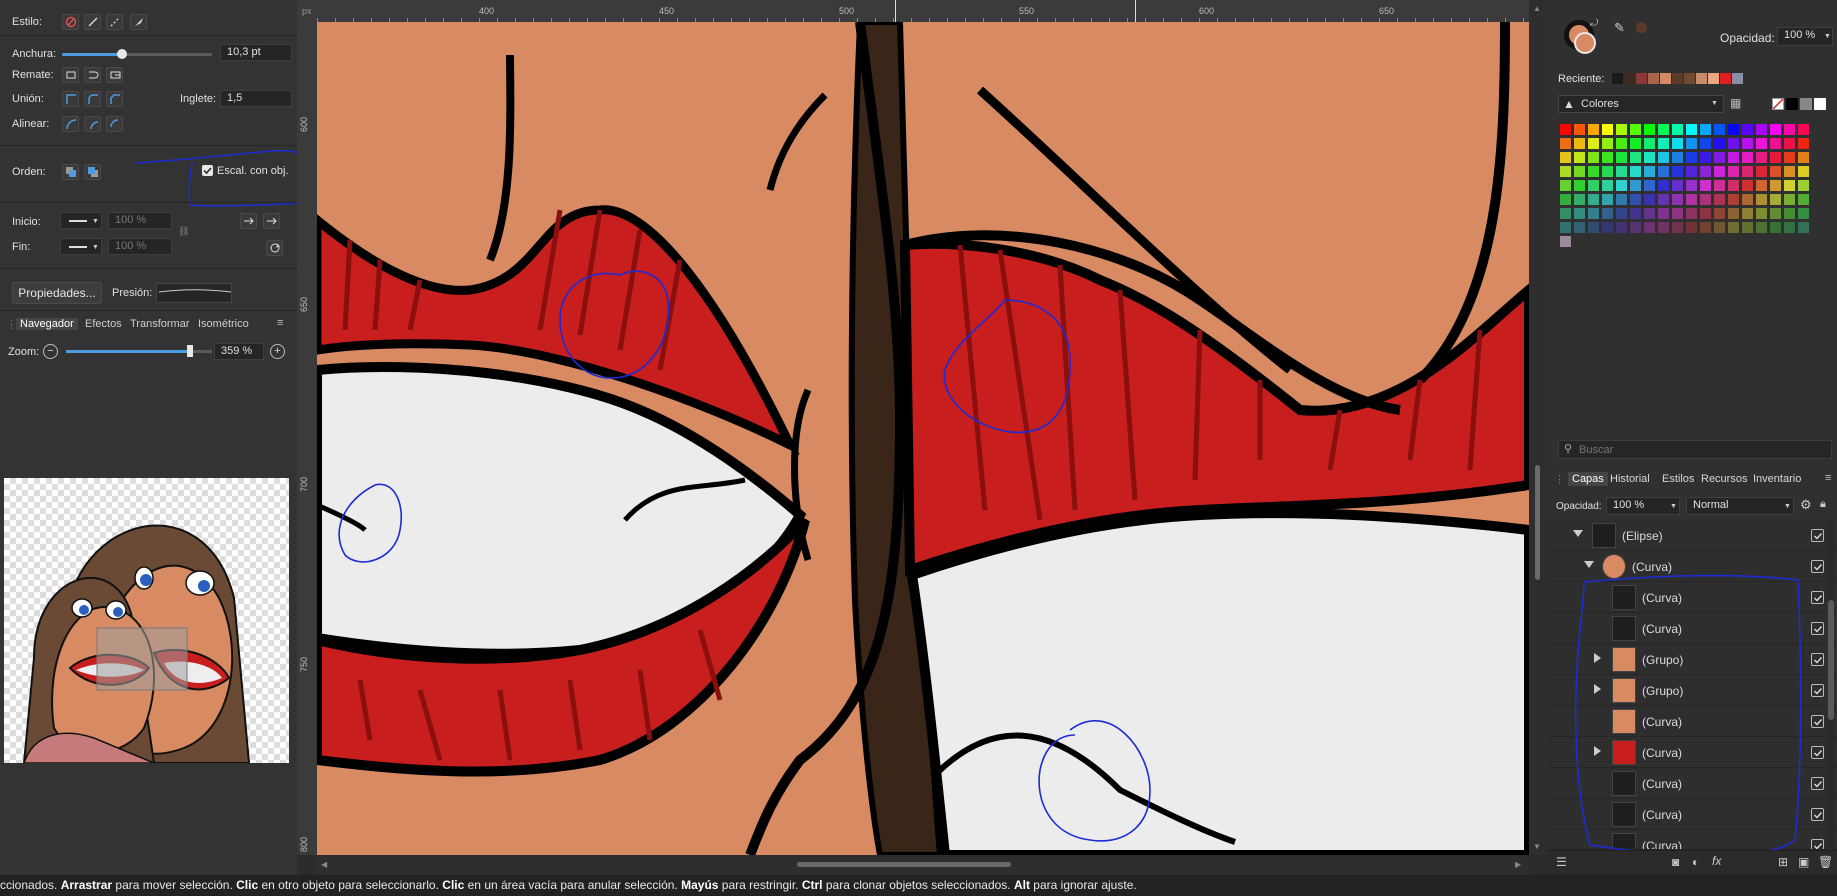  What do you see at coordinates (1792, 104) in the screenshot?
I see `black-swatch` at bounding box center [1792, 104].